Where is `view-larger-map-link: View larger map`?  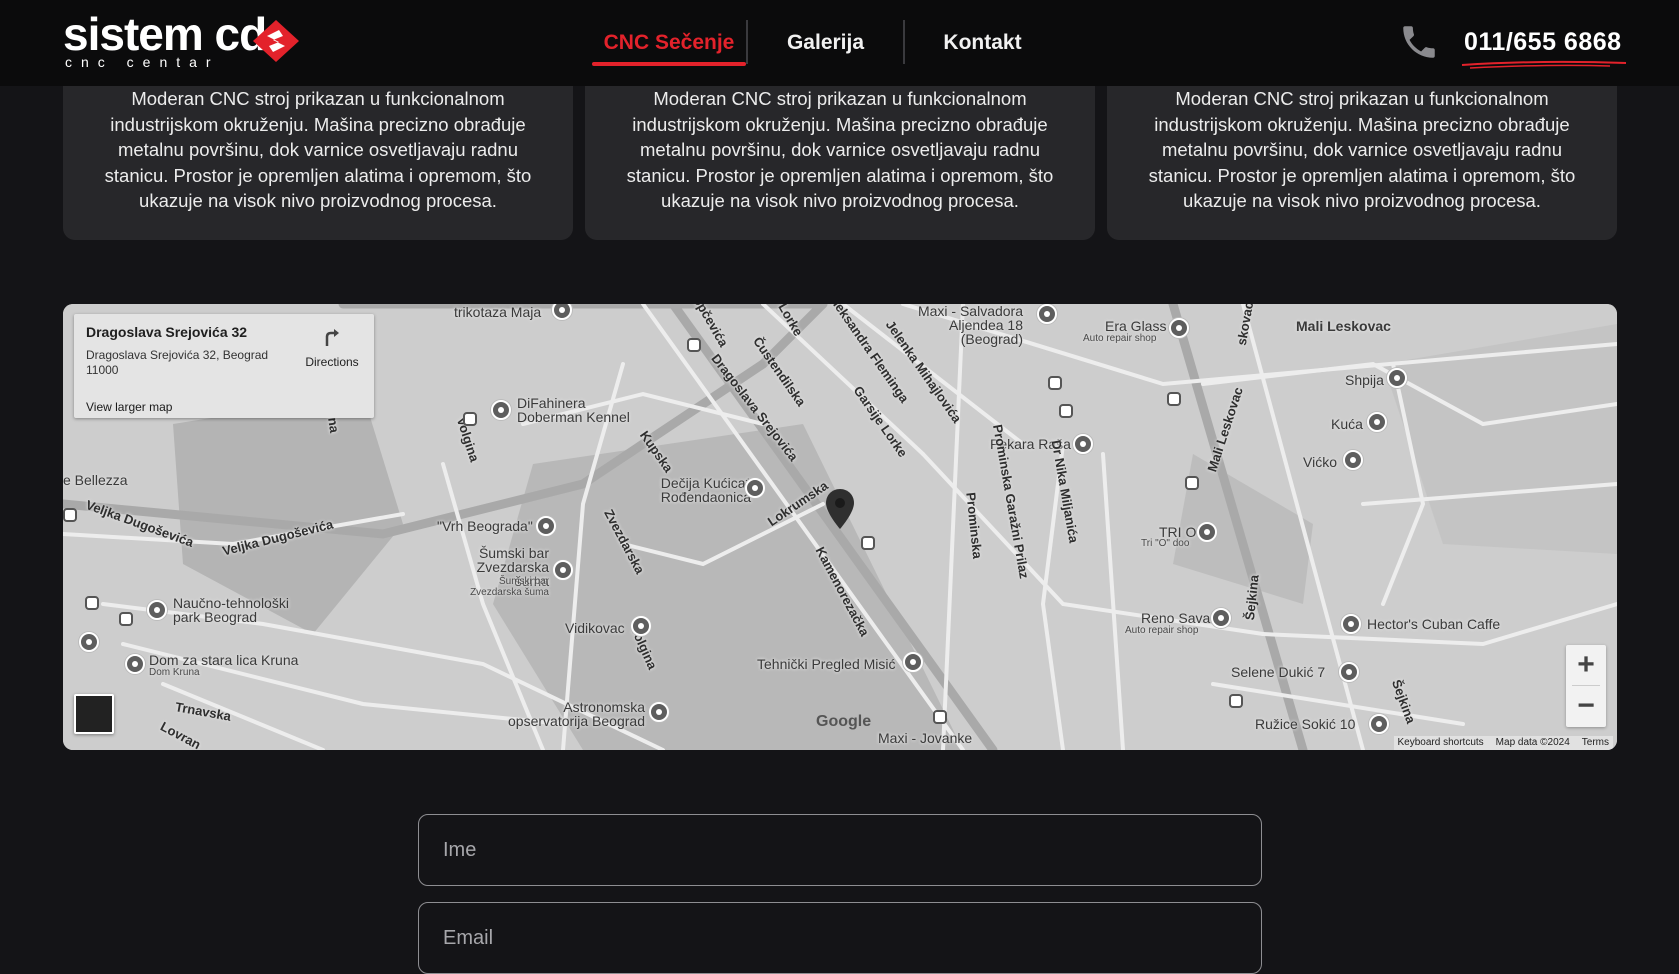
view-larger-map-link: View larger map is located at coordinates (129, 407).